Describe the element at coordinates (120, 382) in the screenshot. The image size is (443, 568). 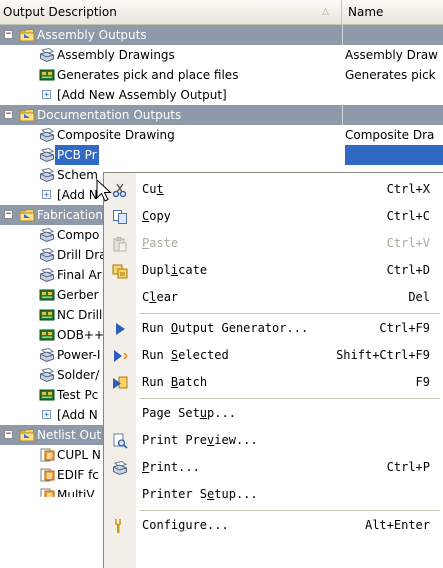
I see `run-batch-icon` at that location.